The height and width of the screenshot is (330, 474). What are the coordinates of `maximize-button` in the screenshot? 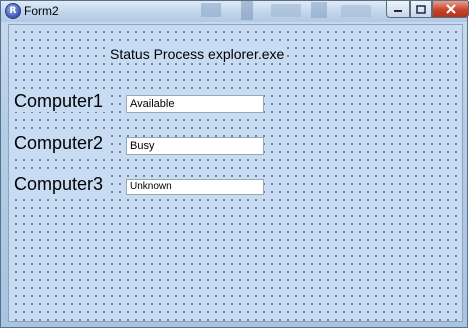 It's located at (421, 9).